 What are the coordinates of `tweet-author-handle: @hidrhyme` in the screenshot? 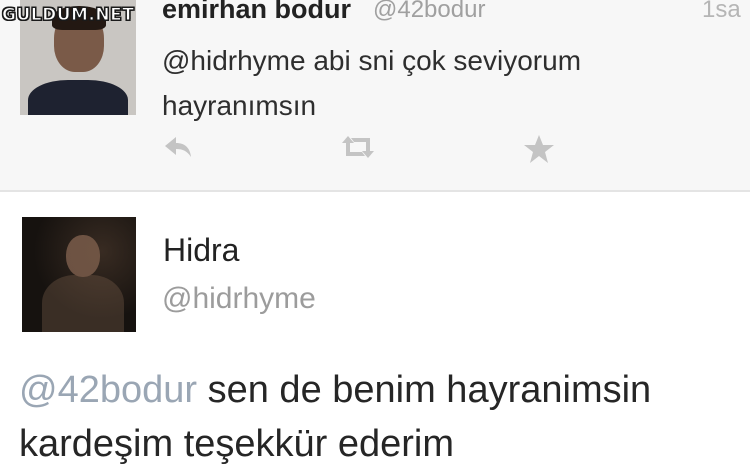 It's located at (239, 299).